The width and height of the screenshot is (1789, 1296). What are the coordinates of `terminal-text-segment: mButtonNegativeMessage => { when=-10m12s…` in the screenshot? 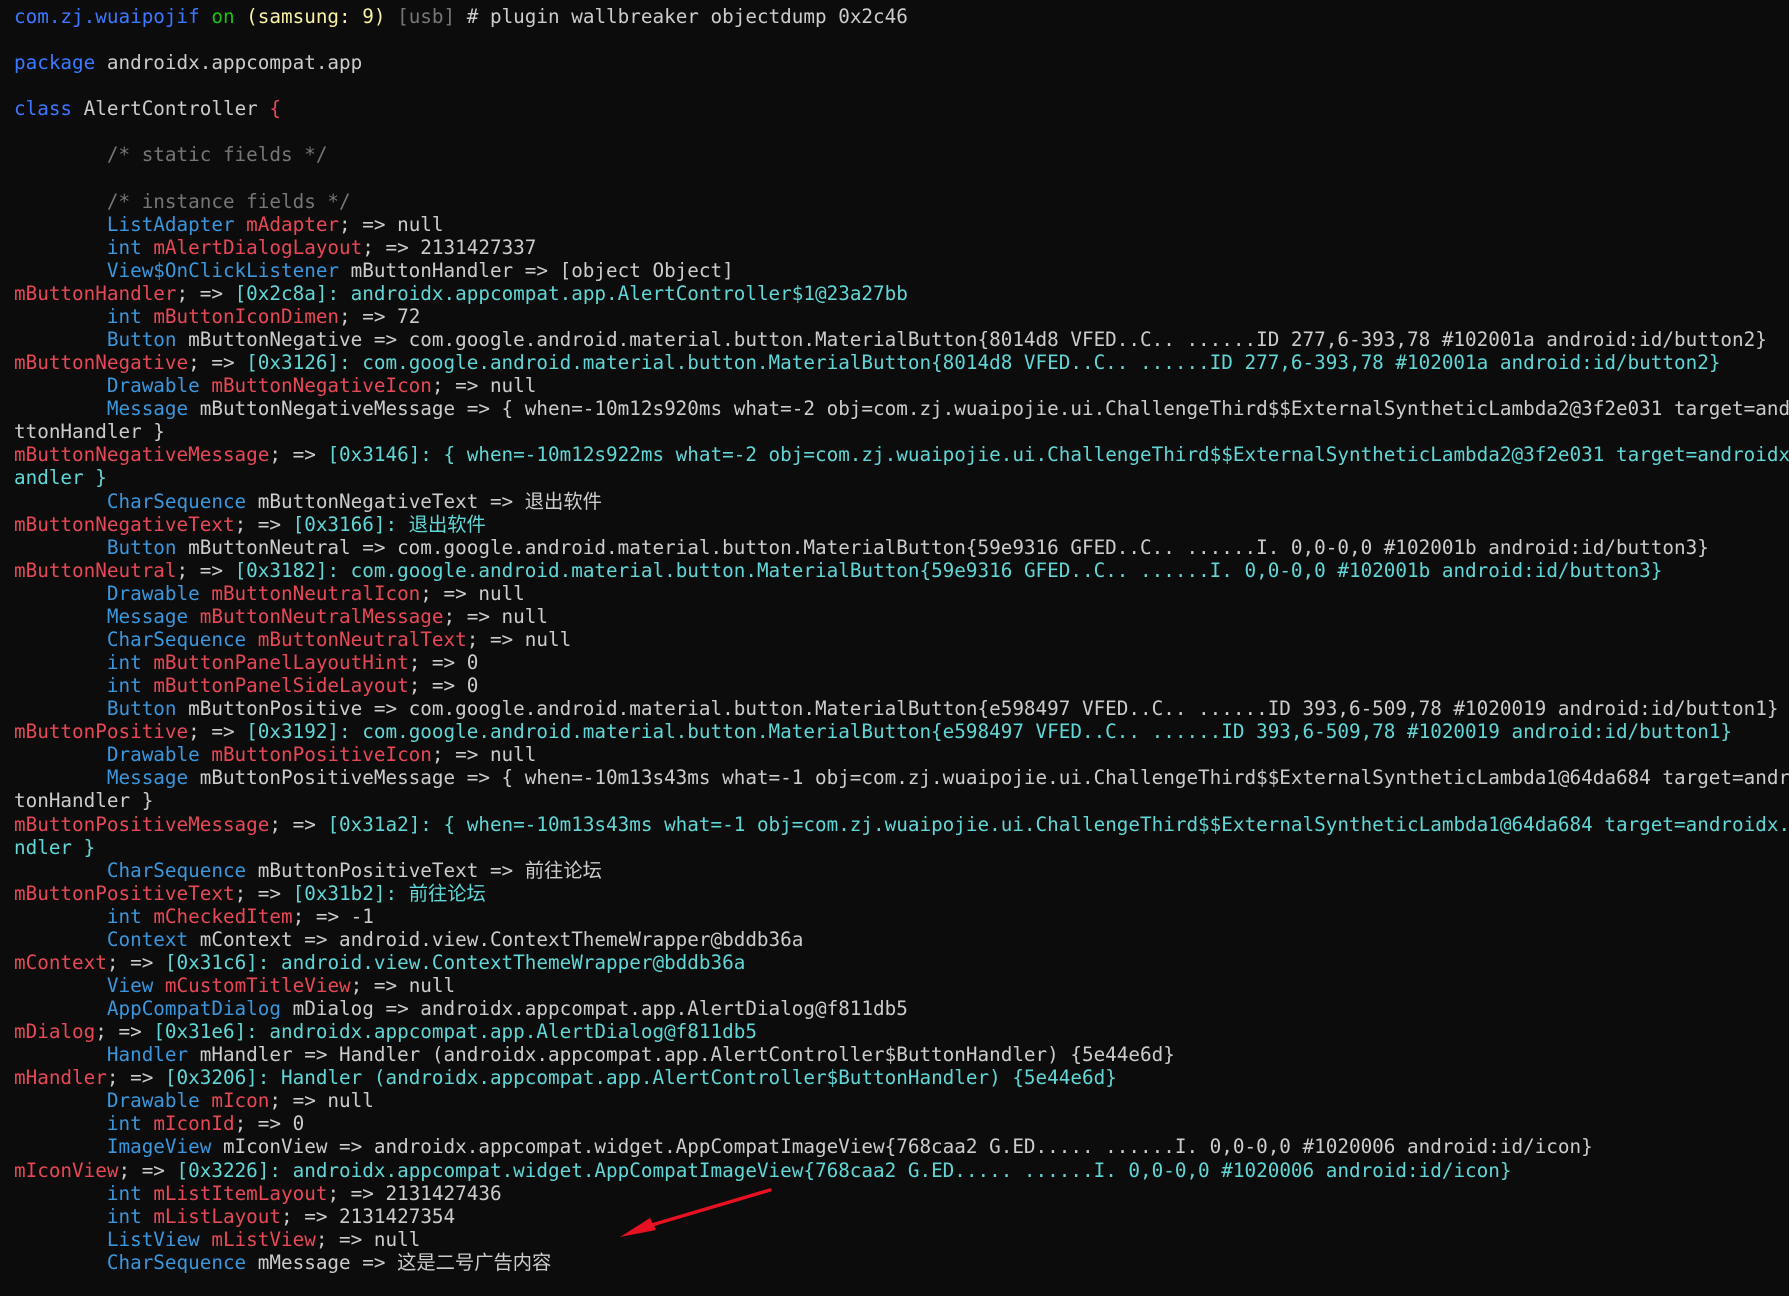 It's located at (994, 409).